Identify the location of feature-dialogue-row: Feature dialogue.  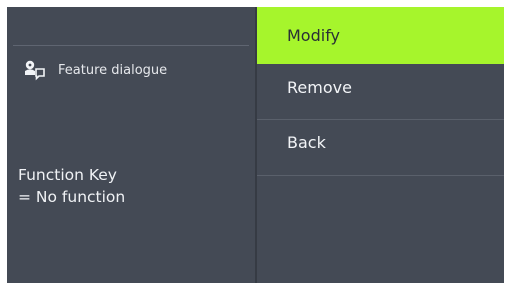
(94, 70).